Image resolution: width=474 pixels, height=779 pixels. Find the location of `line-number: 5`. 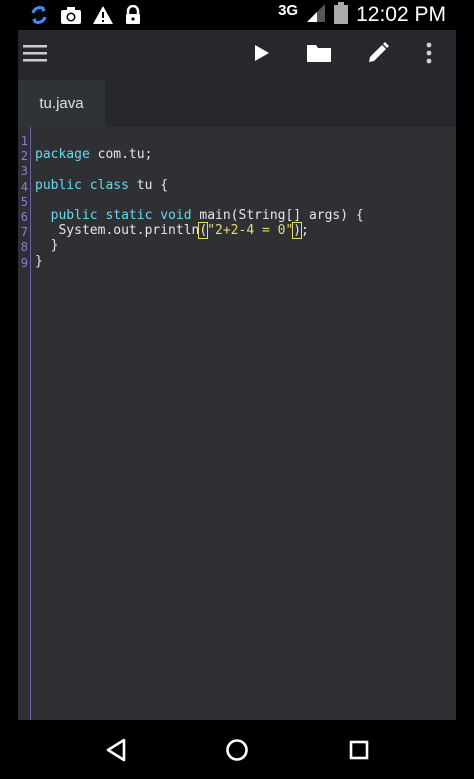

line-number: 5 is located at coordinates (24, 201).